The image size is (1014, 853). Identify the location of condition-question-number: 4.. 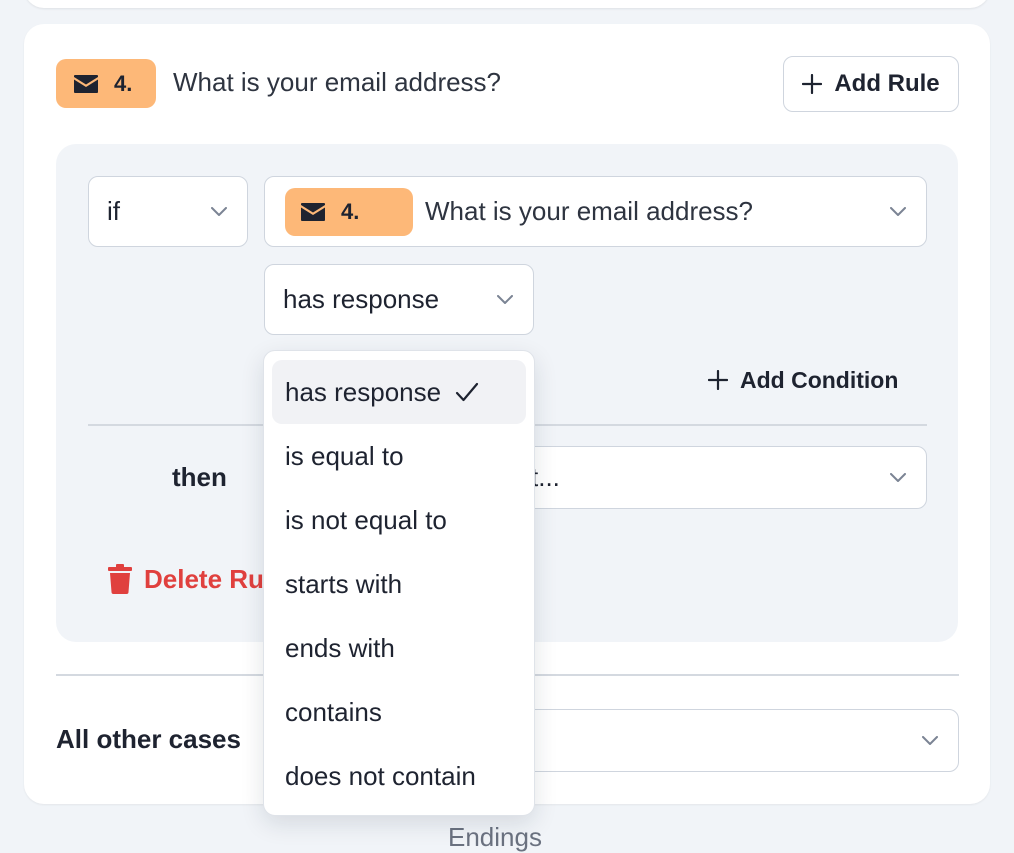
(350, 211).